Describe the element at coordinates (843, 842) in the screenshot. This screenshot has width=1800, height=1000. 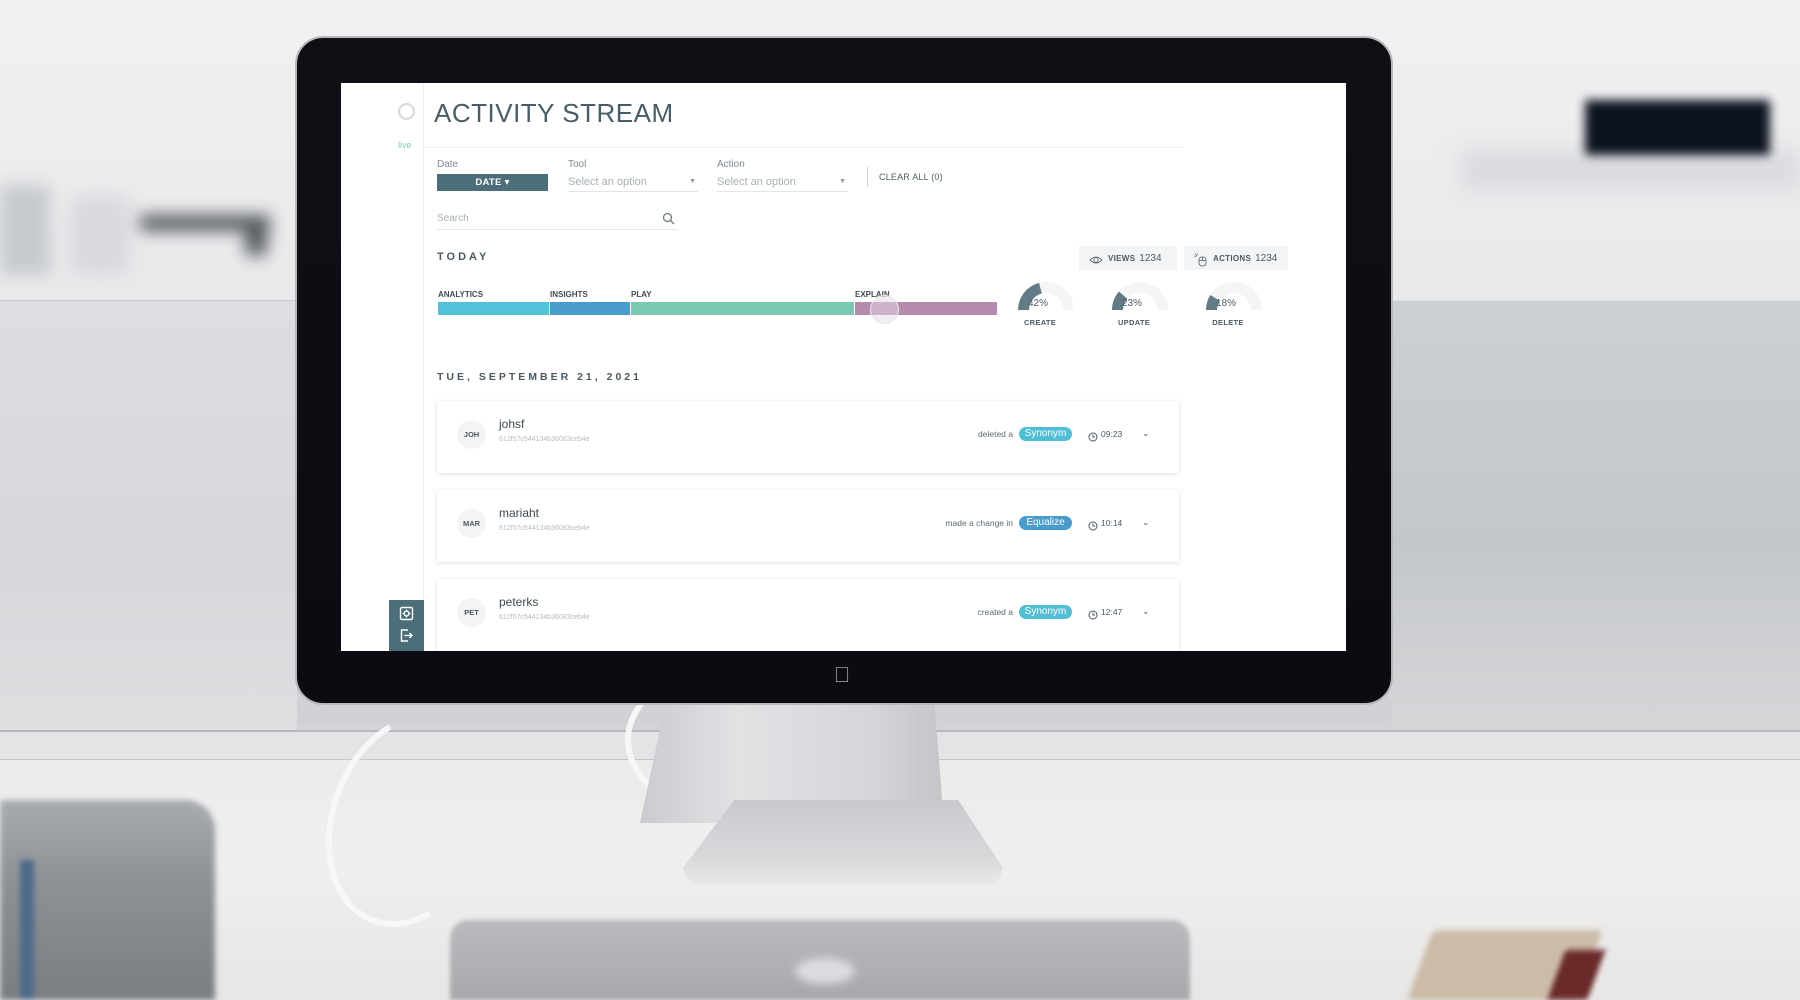
I see `monitor-stand-base` at that location.